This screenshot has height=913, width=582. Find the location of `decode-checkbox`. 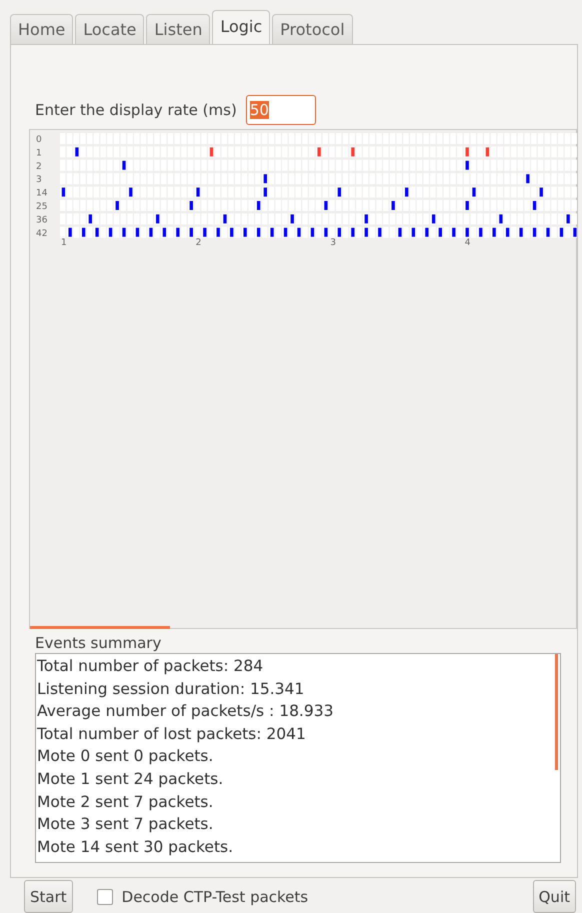

decode-checkbox is located at coordinates (104, 896).